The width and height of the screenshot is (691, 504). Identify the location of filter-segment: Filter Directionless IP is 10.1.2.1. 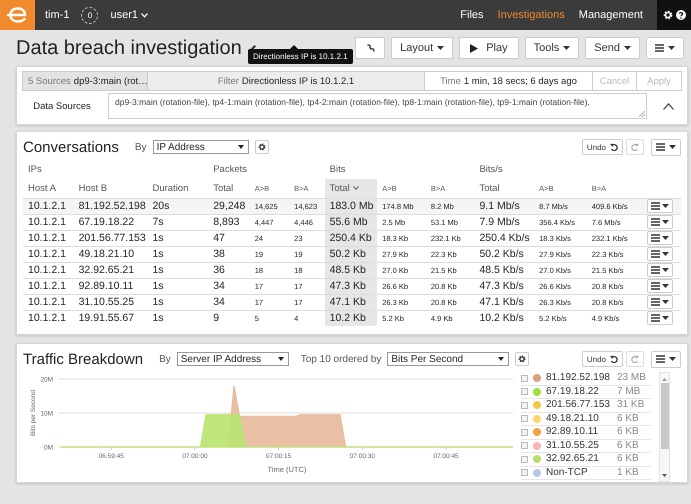
(286, 81).